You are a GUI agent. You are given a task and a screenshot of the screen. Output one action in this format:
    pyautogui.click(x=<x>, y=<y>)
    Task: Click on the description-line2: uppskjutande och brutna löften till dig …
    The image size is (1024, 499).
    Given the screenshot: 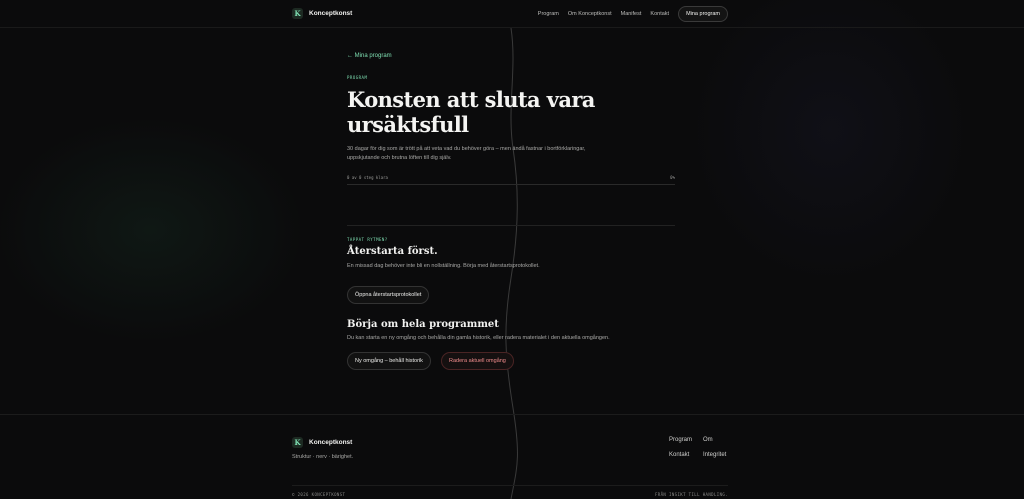 What is the action you would take?
    pyautogui.click(x=399, y=158)
    